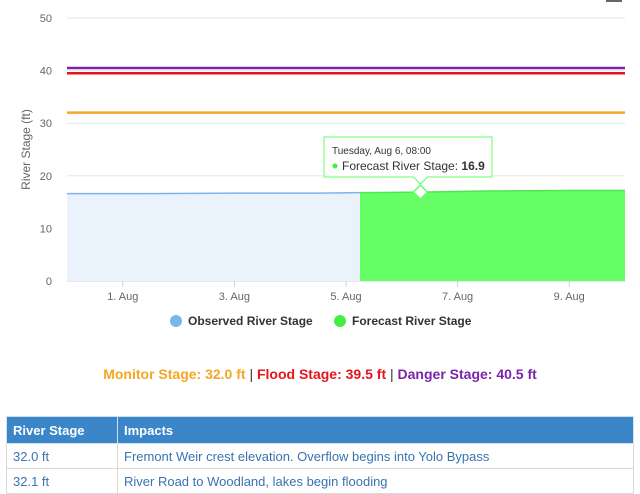 The height and width of the screenshot is (494, 640). Describe the element at coordinates (413, 166) in the screenshot. I see `tooltip-series: Forecast River Stage: 16.9` at that location.